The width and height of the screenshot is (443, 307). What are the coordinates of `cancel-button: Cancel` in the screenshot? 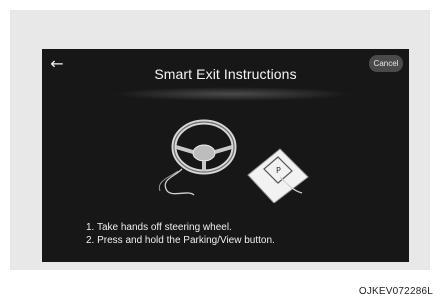 It's located at (386, 63).